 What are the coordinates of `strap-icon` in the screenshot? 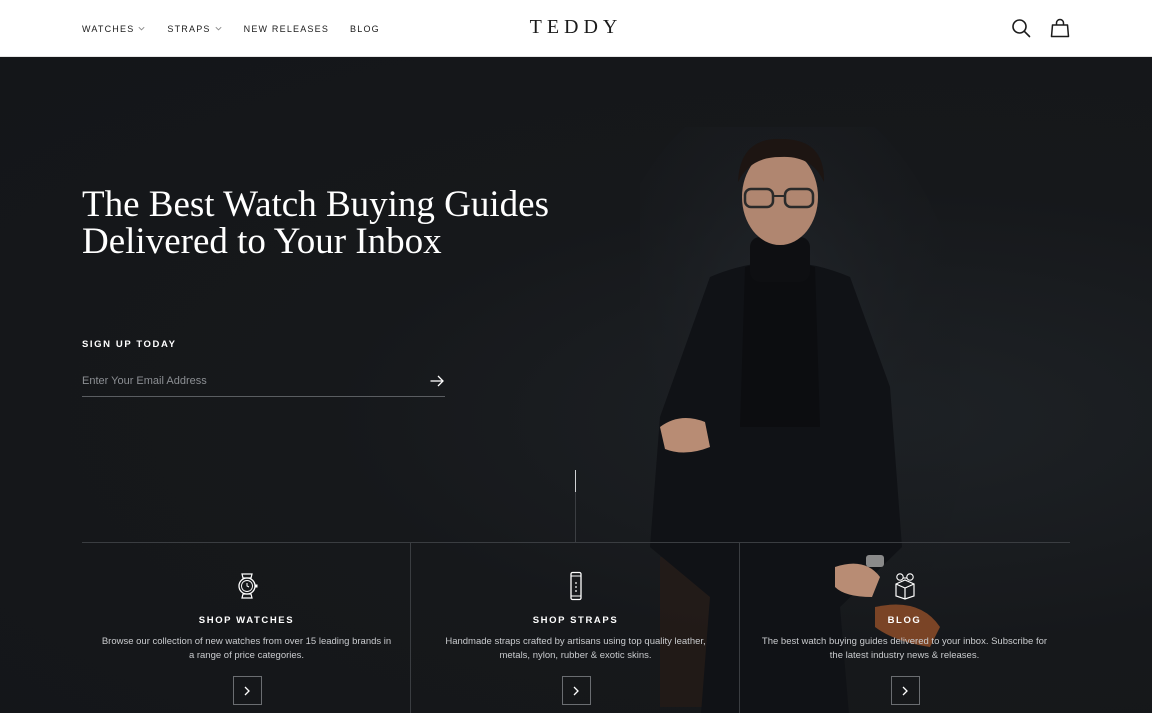 It's located at (575, 586).